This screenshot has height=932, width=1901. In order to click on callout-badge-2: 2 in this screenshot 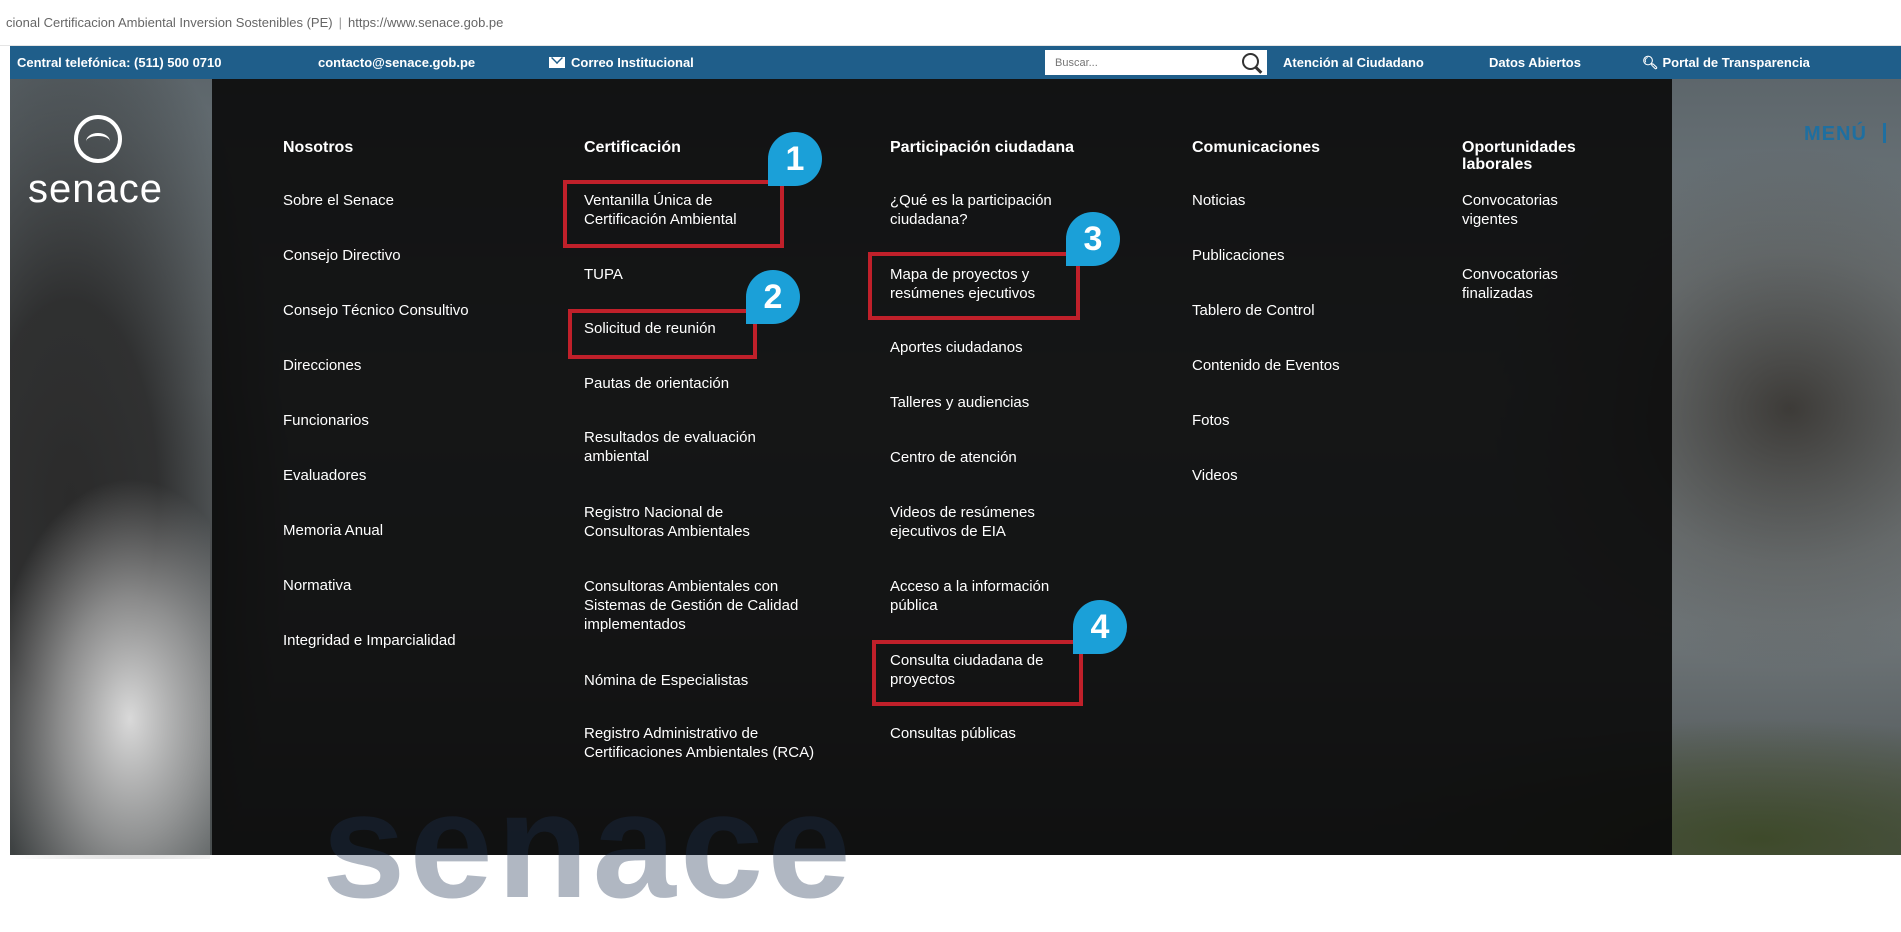, I will do `click(773, 297)`.